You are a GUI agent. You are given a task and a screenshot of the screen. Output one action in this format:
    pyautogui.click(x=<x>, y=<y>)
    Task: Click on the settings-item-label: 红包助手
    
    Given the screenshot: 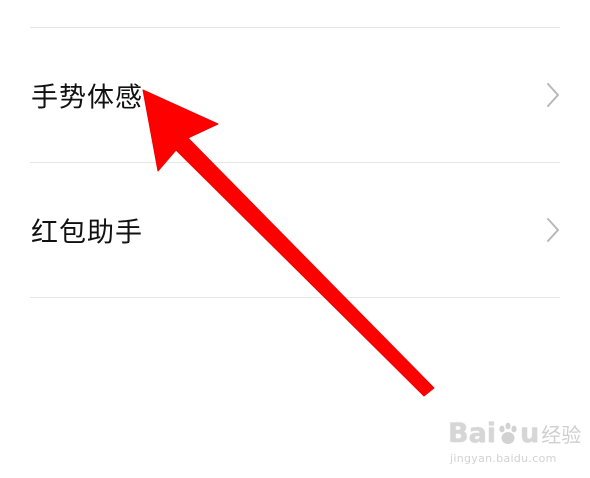 What is the action you would take?
    pyautogui.click(x=87, y=233)
    